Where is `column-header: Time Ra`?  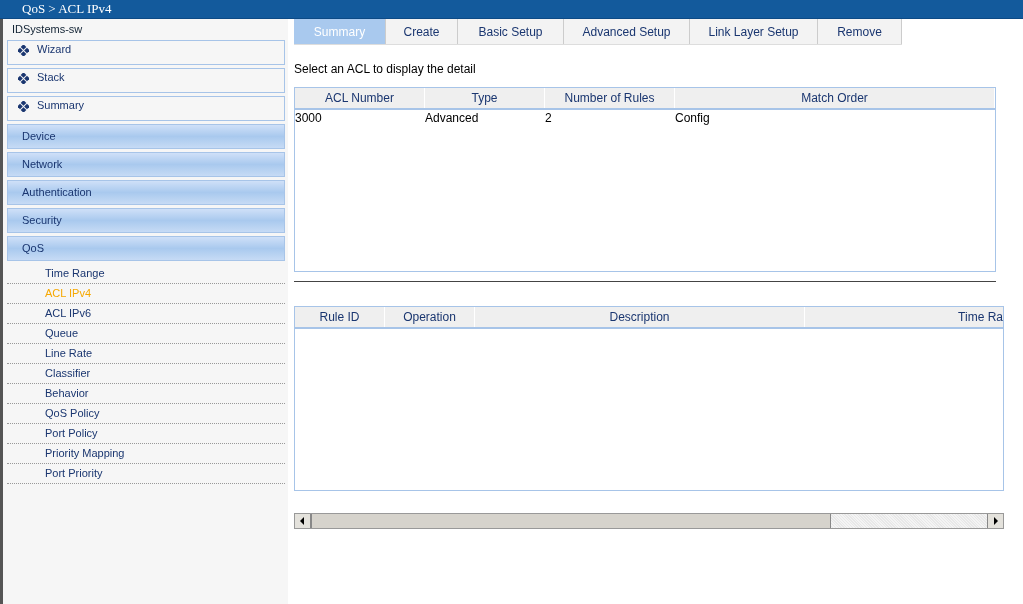
column-header: Time Ra is located at coordinates (980, 317).